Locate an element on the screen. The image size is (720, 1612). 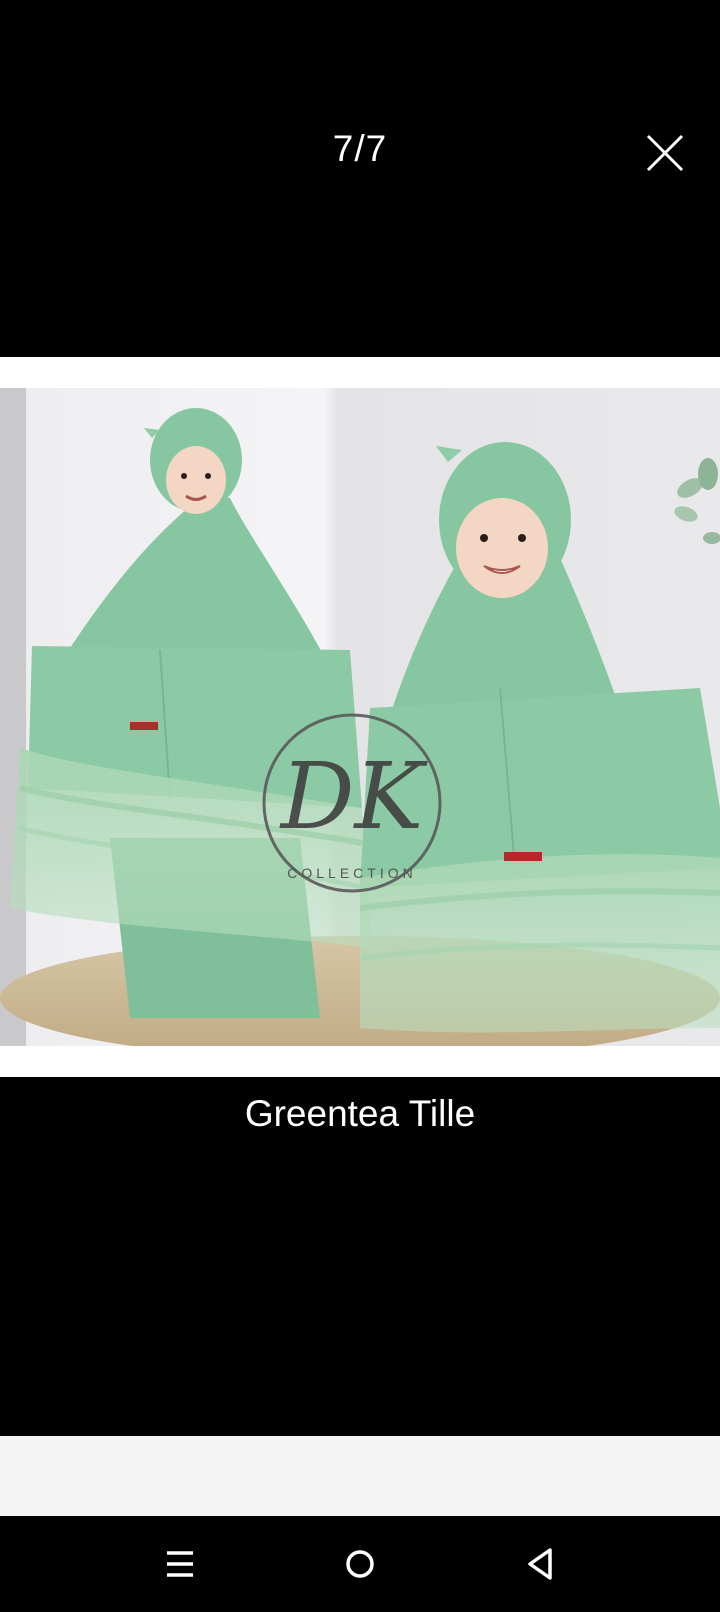
close-button is located at coordinates (665, 153).